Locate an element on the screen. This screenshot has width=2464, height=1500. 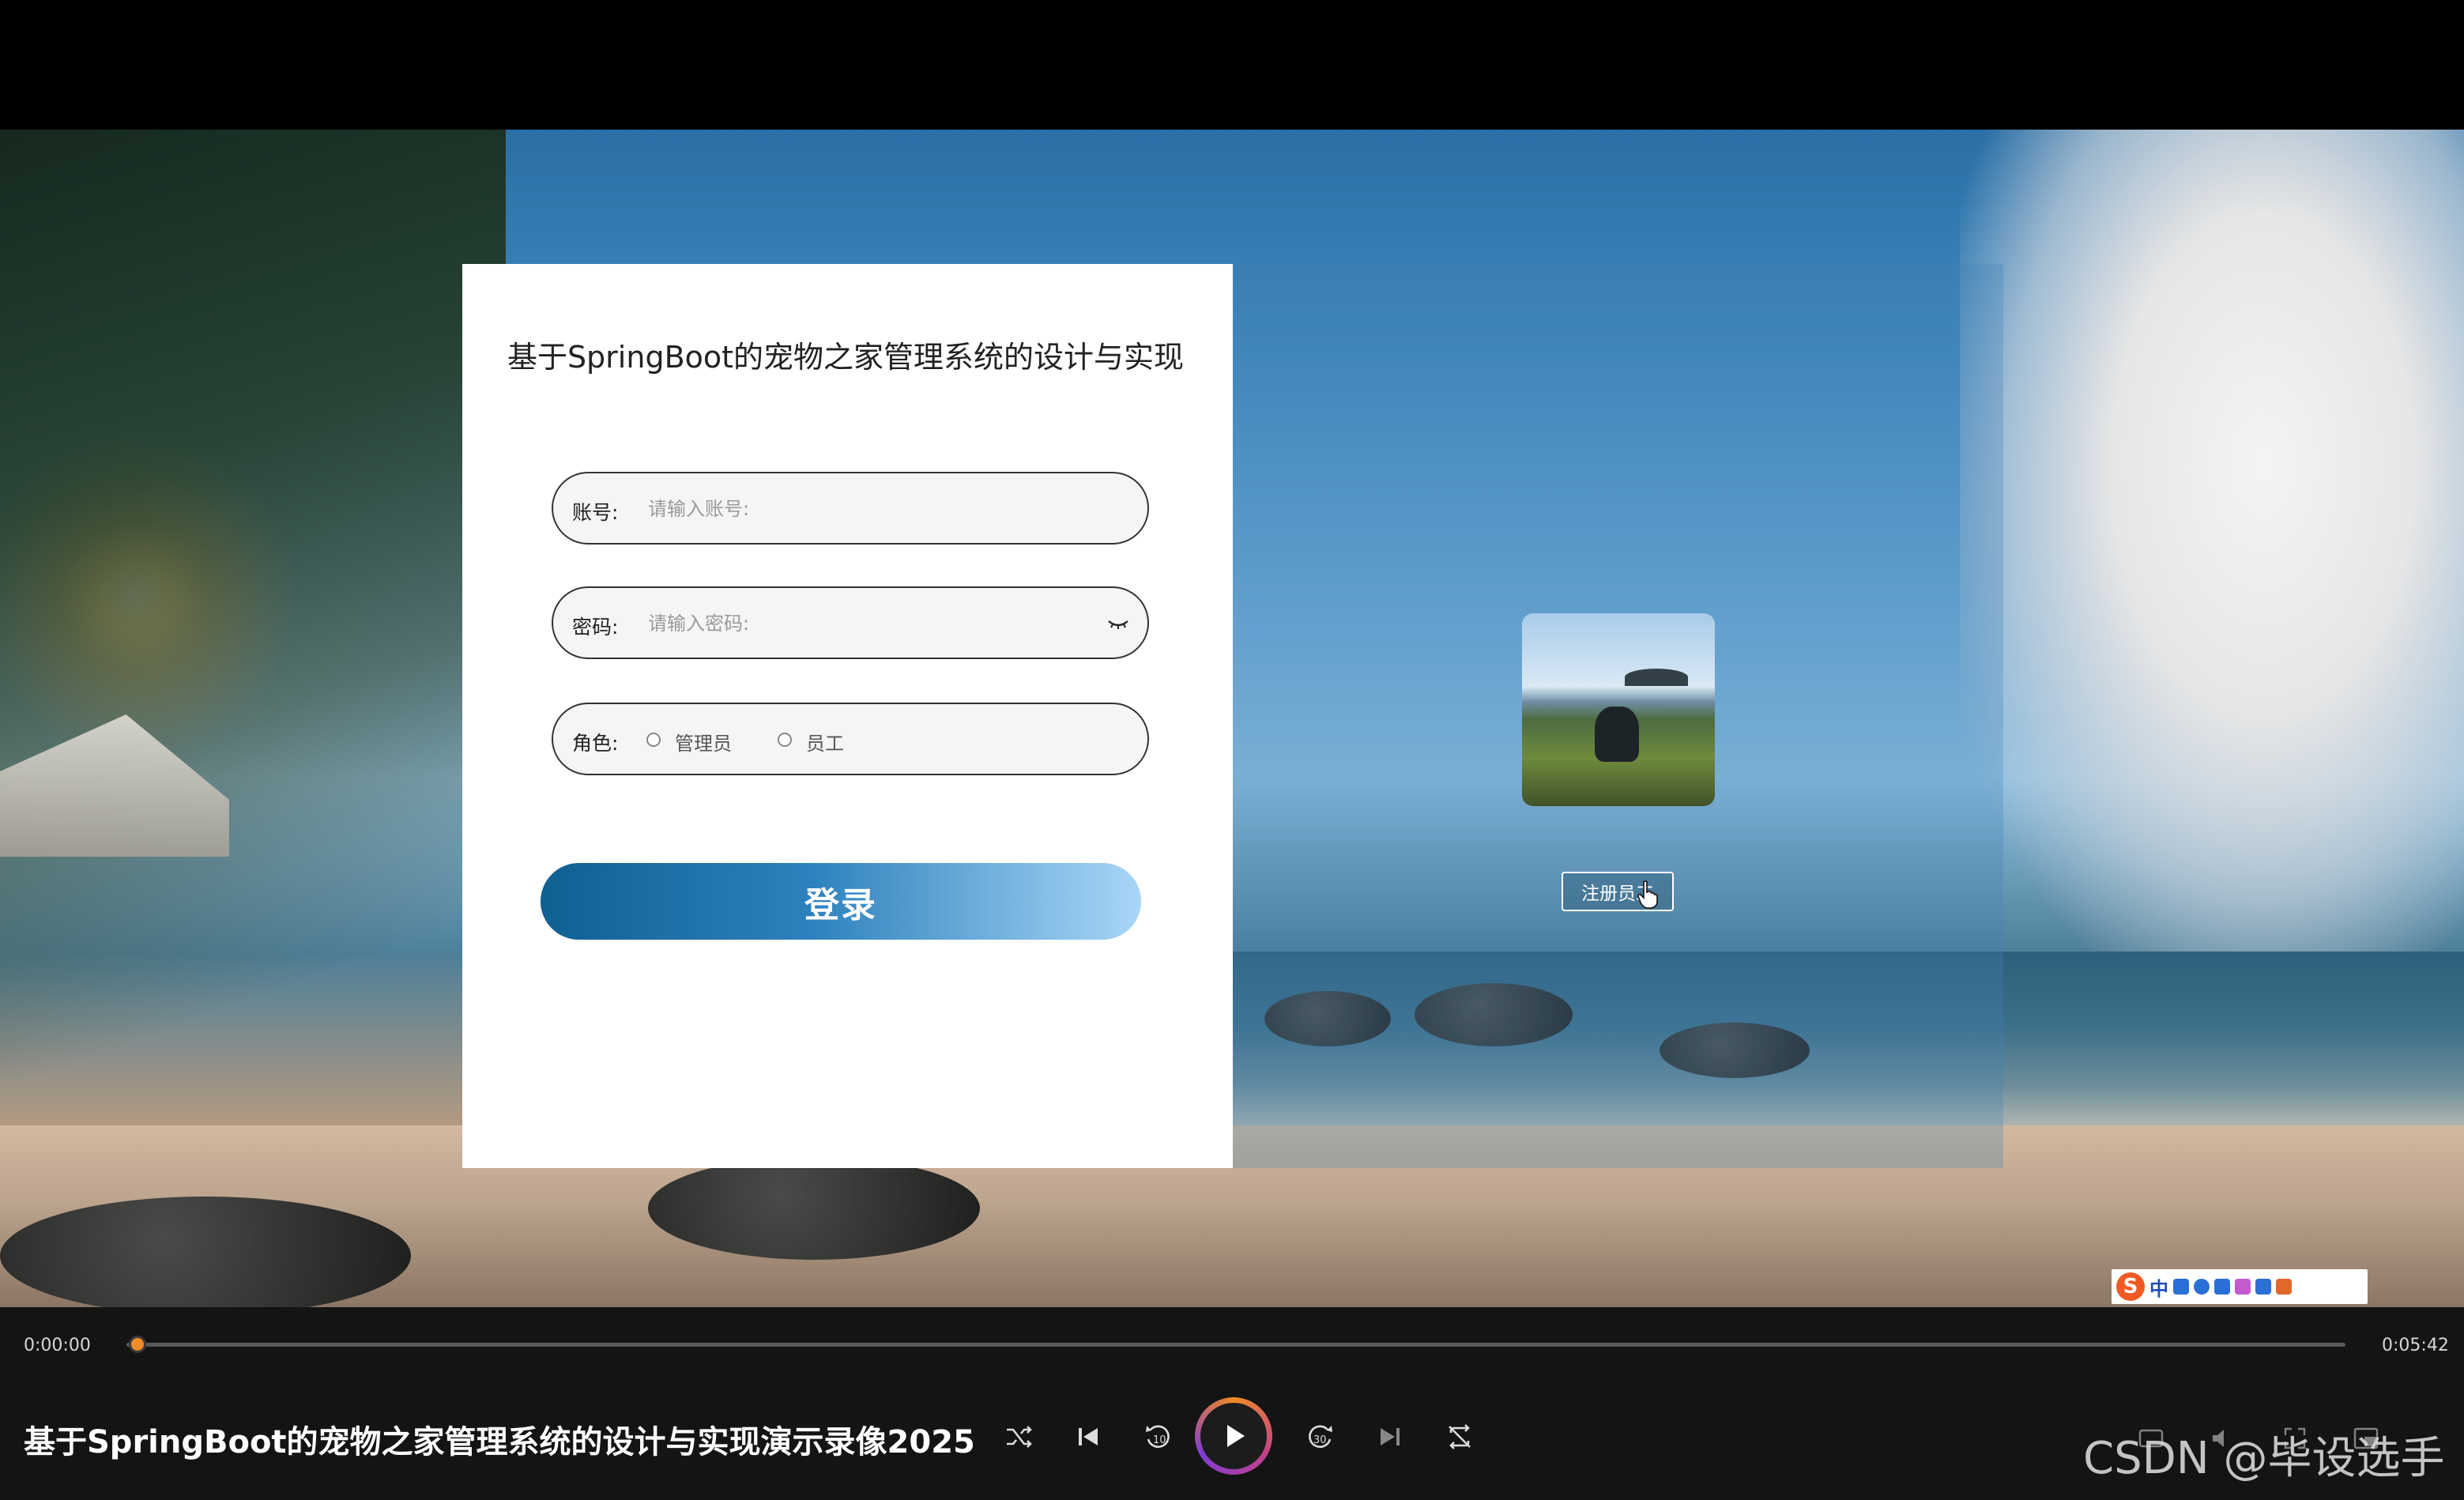
repeat-off-icon is located at coordinates (1459, 1437).